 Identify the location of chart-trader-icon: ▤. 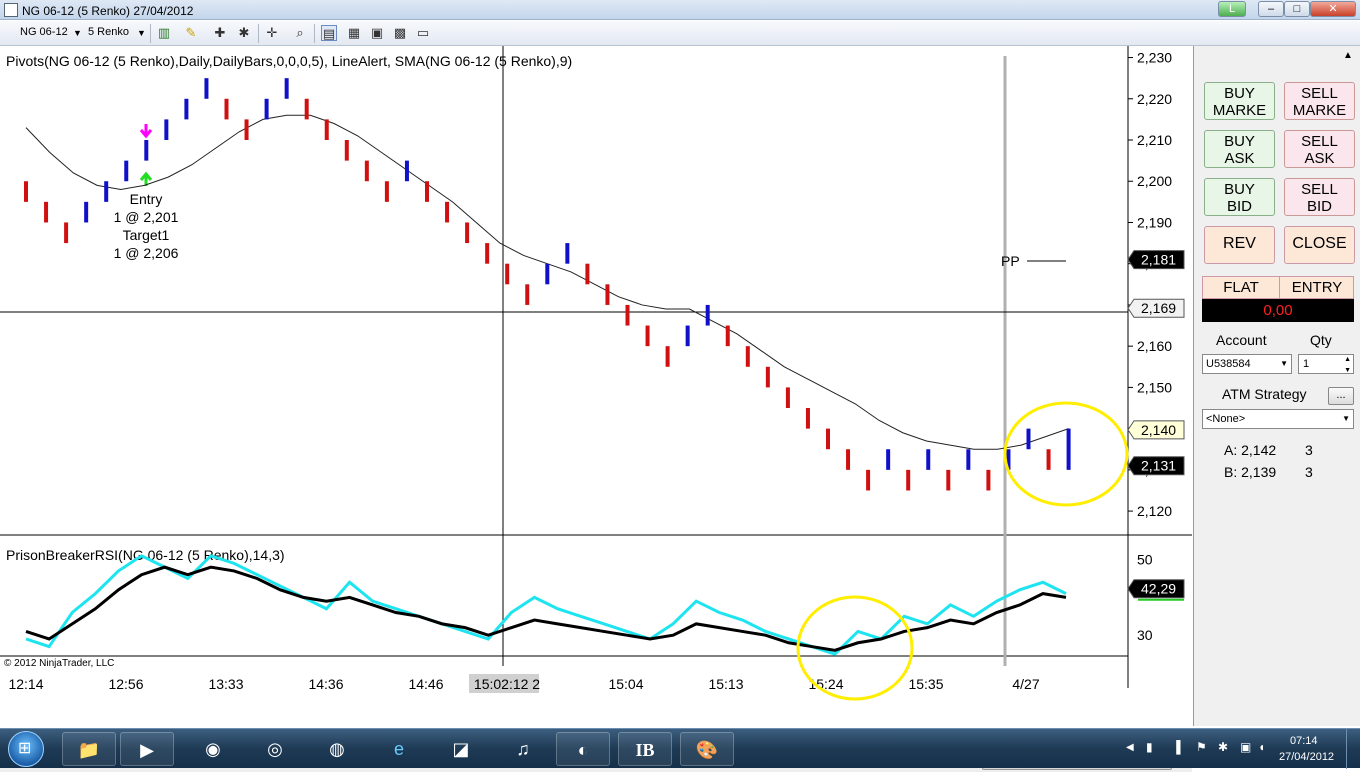
(329, 33).